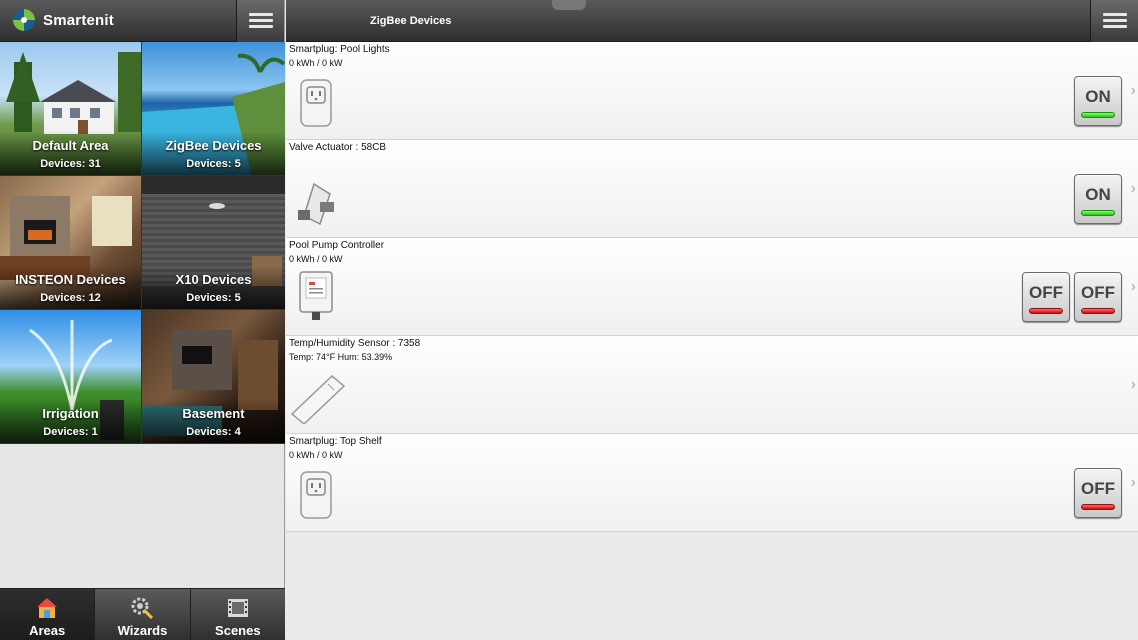  I want to click on nav-wizards: Wizards, so click(143, 614).